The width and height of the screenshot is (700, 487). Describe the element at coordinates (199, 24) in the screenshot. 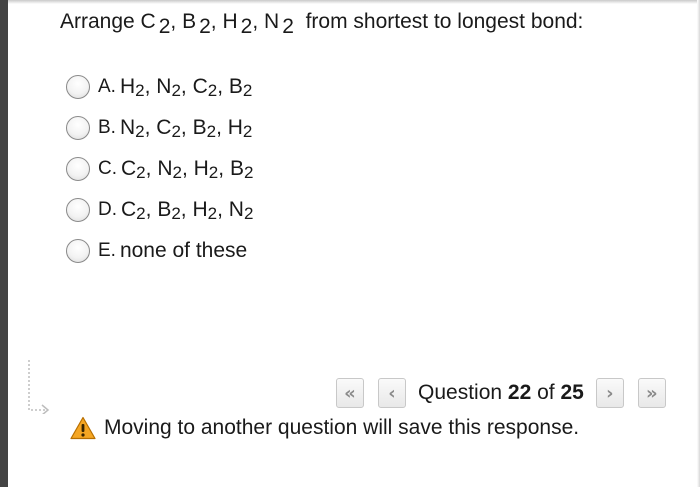

I see `question-molecule: B 2,` at that location.